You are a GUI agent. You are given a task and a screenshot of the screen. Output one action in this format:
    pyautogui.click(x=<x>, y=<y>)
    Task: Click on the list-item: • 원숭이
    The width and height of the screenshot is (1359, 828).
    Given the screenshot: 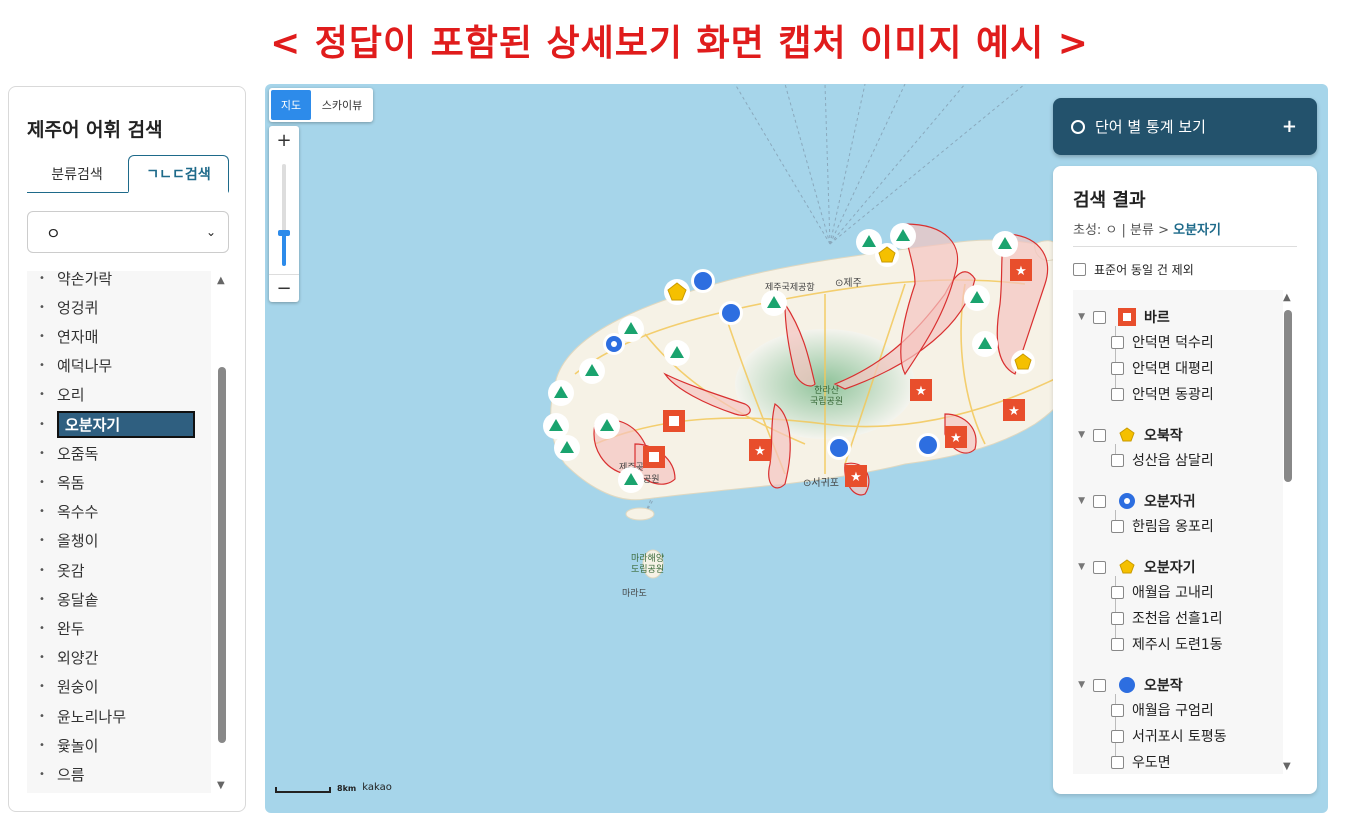 What is the action you would take?
    pyautogui.click(x=62, y=687)
    